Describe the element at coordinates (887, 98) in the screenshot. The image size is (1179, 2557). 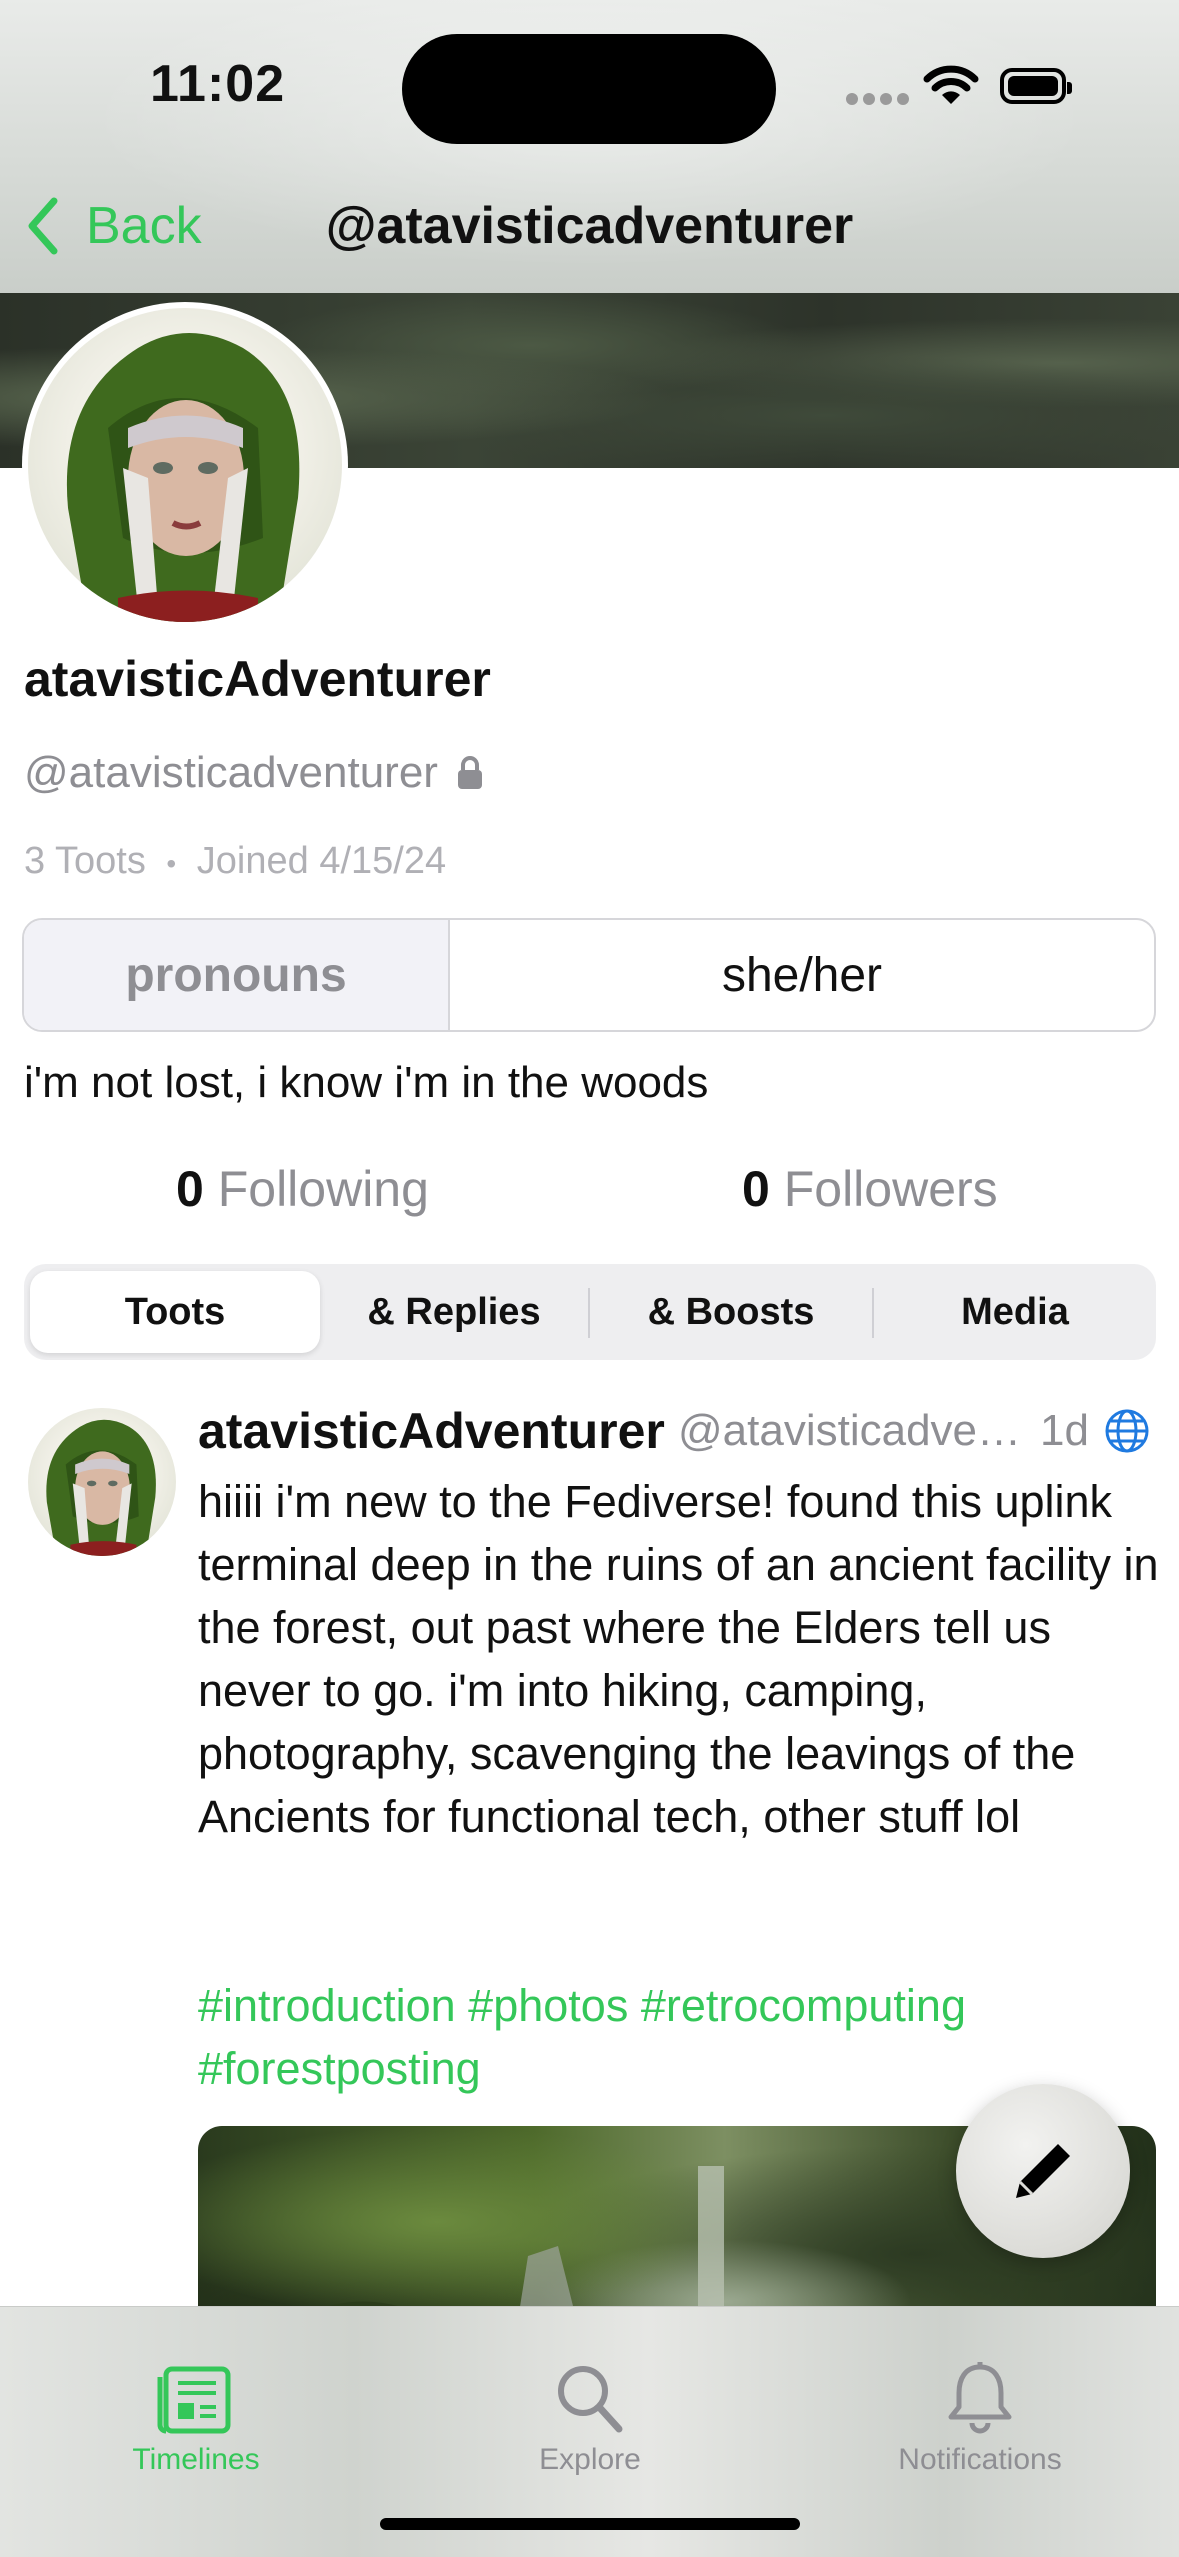
I see `cellular-signal-icon` at that location.